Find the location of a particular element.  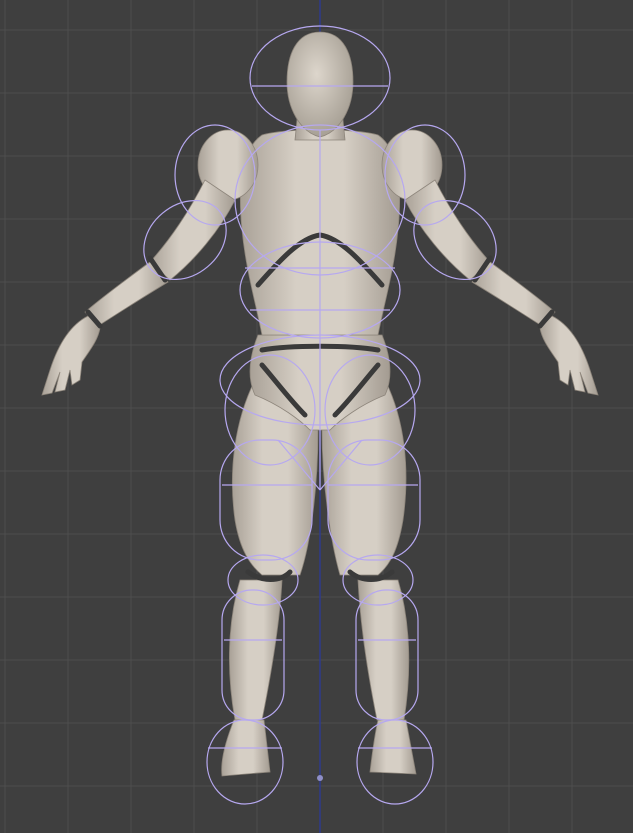

left-upper-arm is located at coordinates (192, 230).